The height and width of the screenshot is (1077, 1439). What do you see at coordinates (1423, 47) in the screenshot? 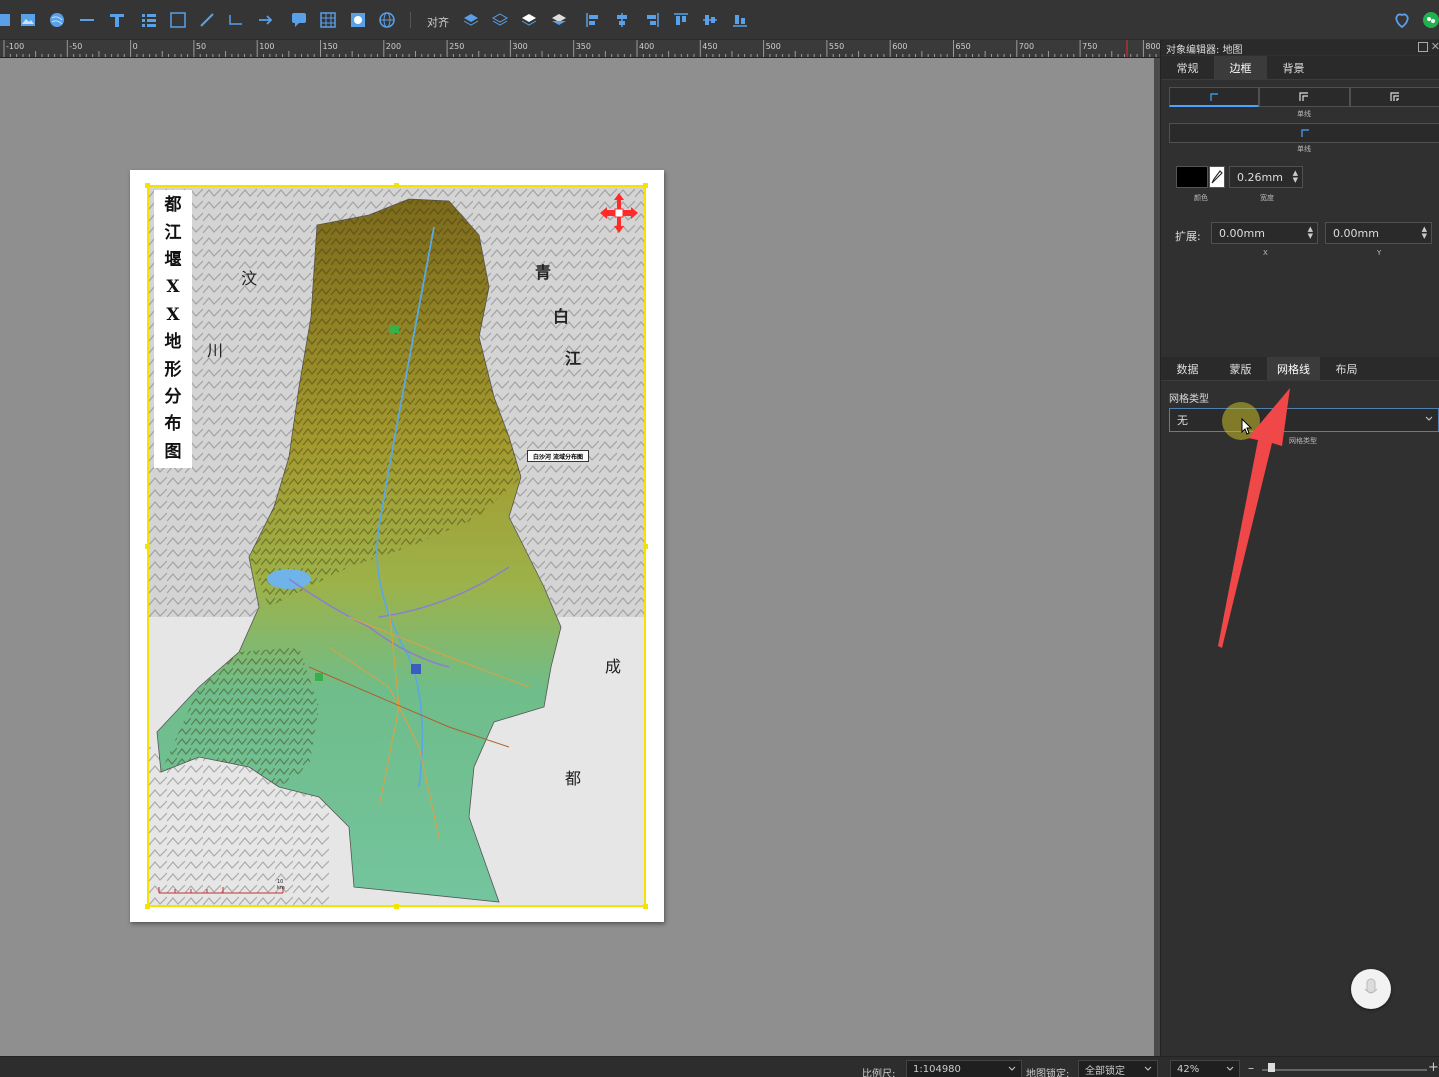
I see `restore-icon` at bounding box center [1423, 47].